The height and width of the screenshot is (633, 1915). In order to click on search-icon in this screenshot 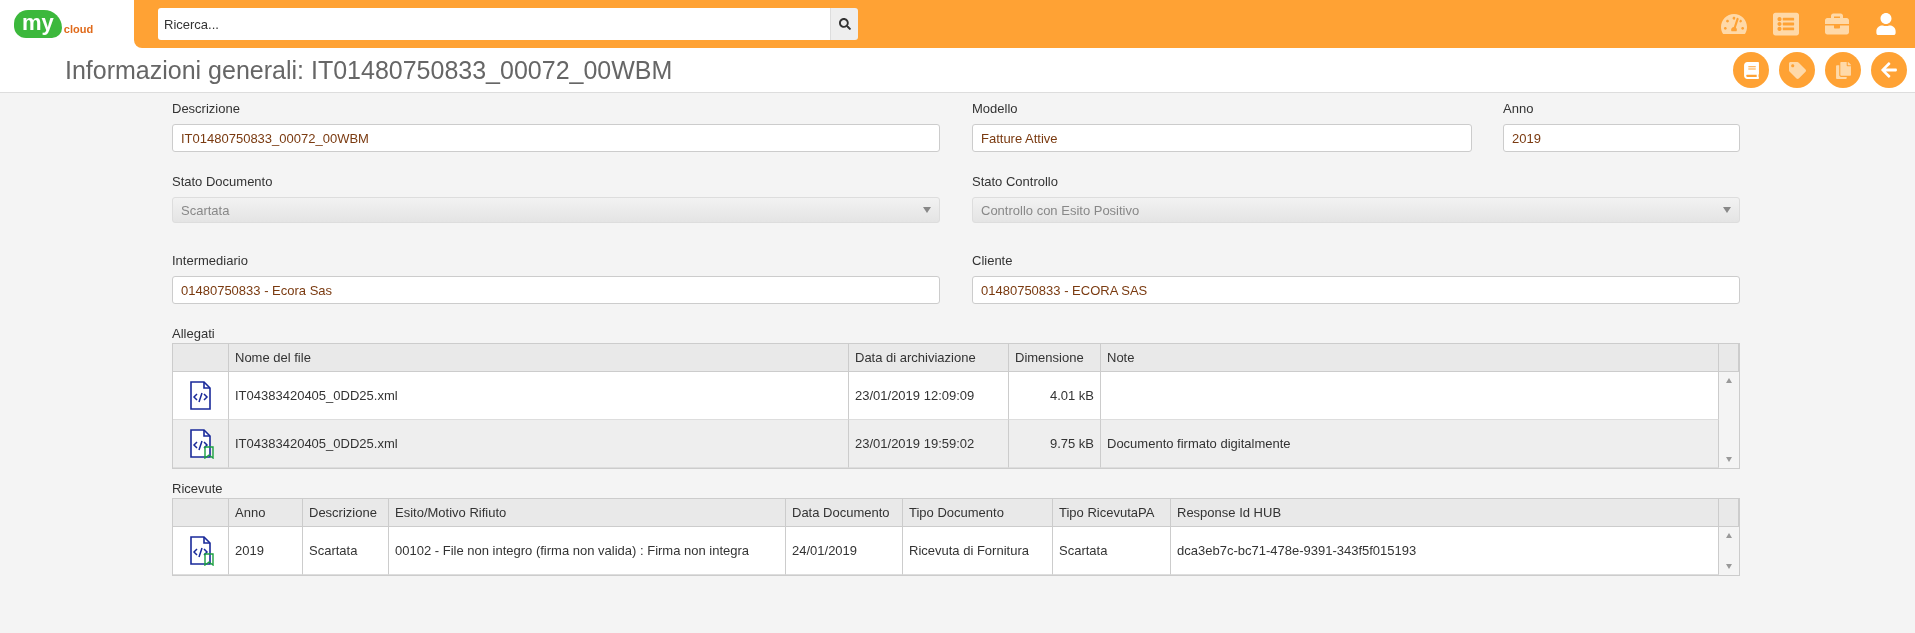, I will do `click(844, 24)`.